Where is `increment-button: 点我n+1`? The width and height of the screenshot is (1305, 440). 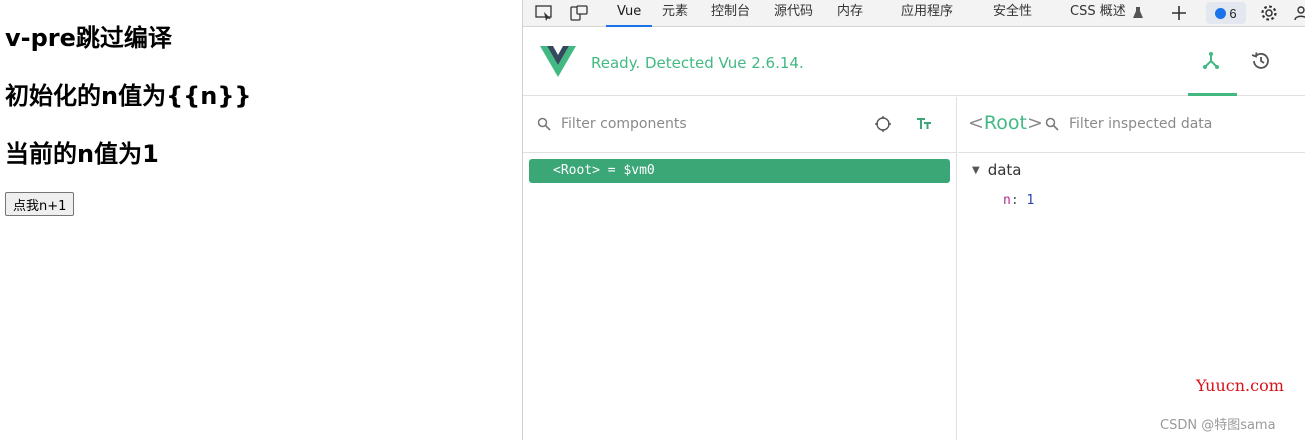
increment-button: 点我n+1 is located at coordinates (40, 204).